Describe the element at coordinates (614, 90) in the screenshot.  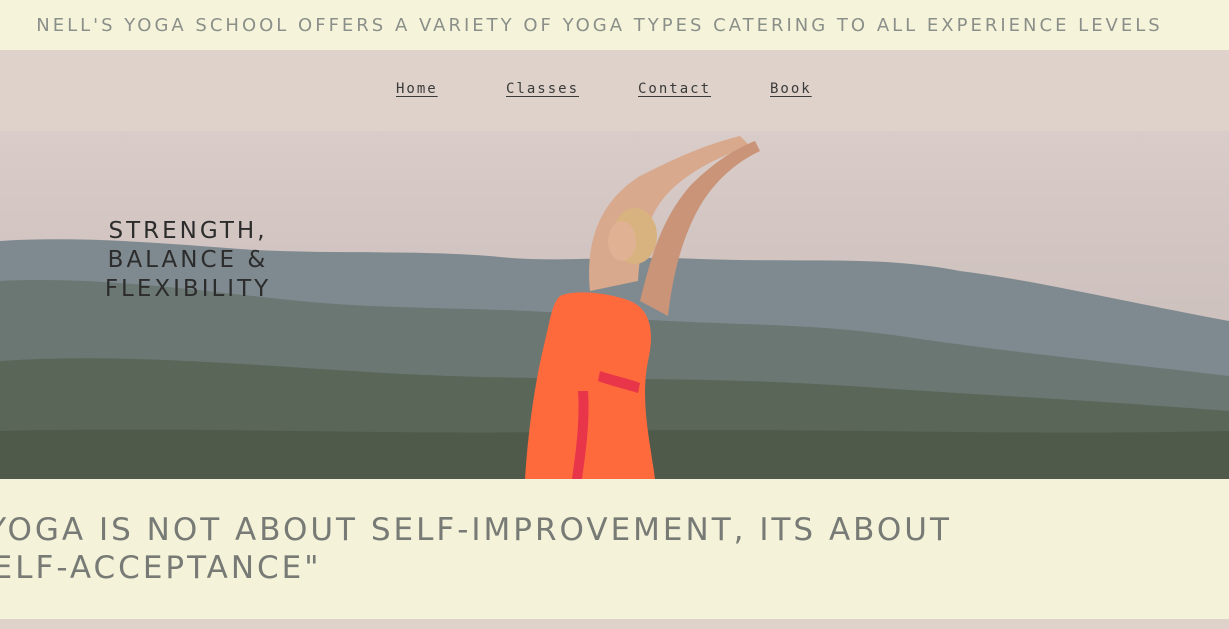
I see `main-nav: Home Classes Contact Book` at that location.